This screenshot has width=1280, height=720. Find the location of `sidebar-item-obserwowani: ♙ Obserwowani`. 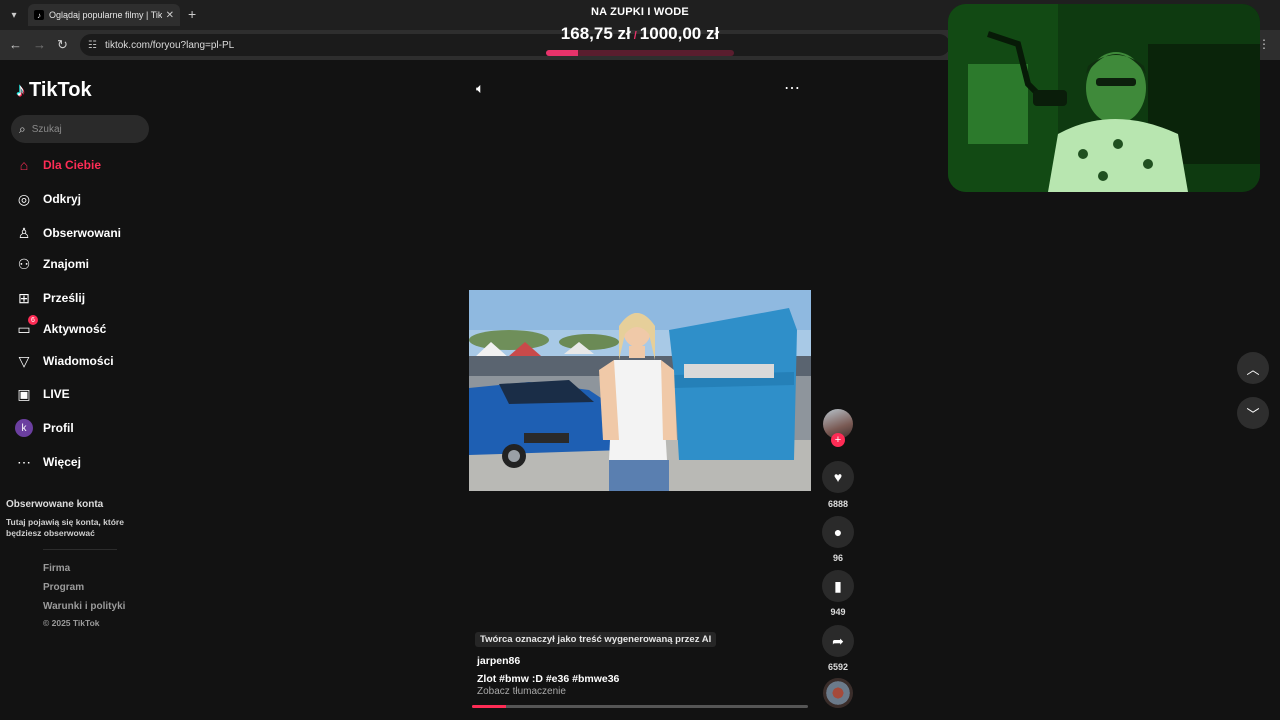

sidebar-item-obserwowani: ♙ Obserwowani is located at coordinates (68, 233).